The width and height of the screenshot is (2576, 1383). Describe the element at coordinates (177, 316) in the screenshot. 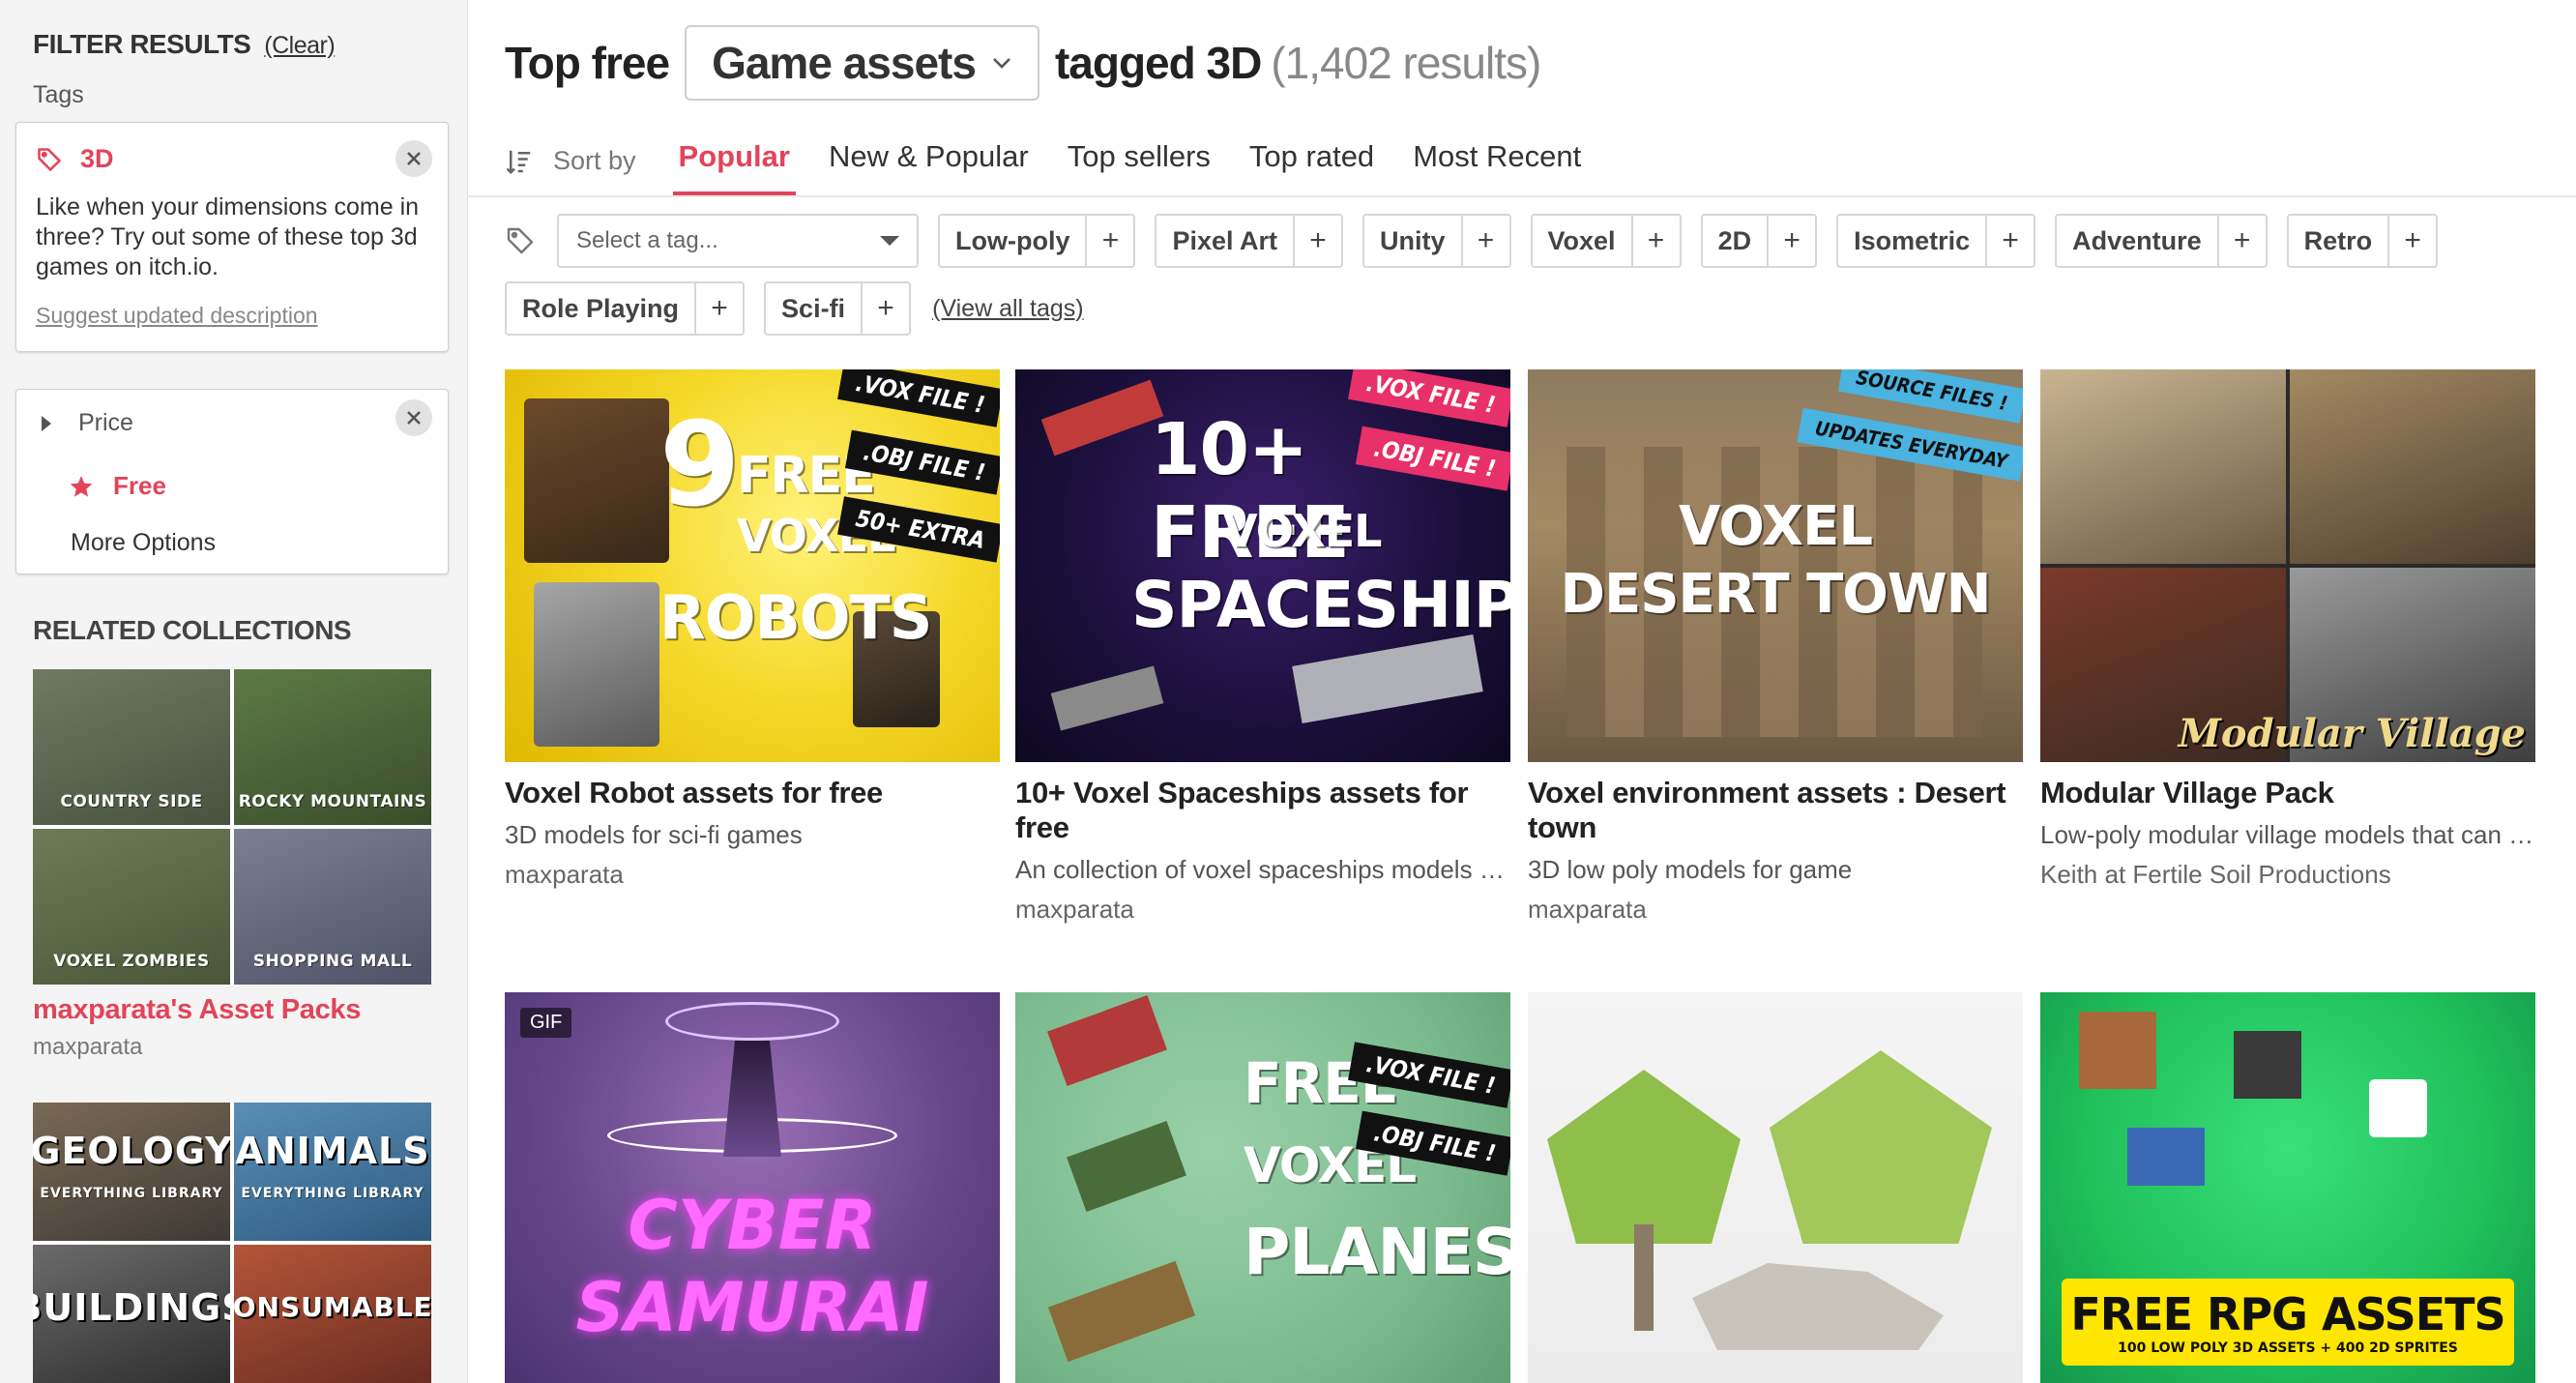

I see `suggest-description-link: Suggest updated description` at that location.